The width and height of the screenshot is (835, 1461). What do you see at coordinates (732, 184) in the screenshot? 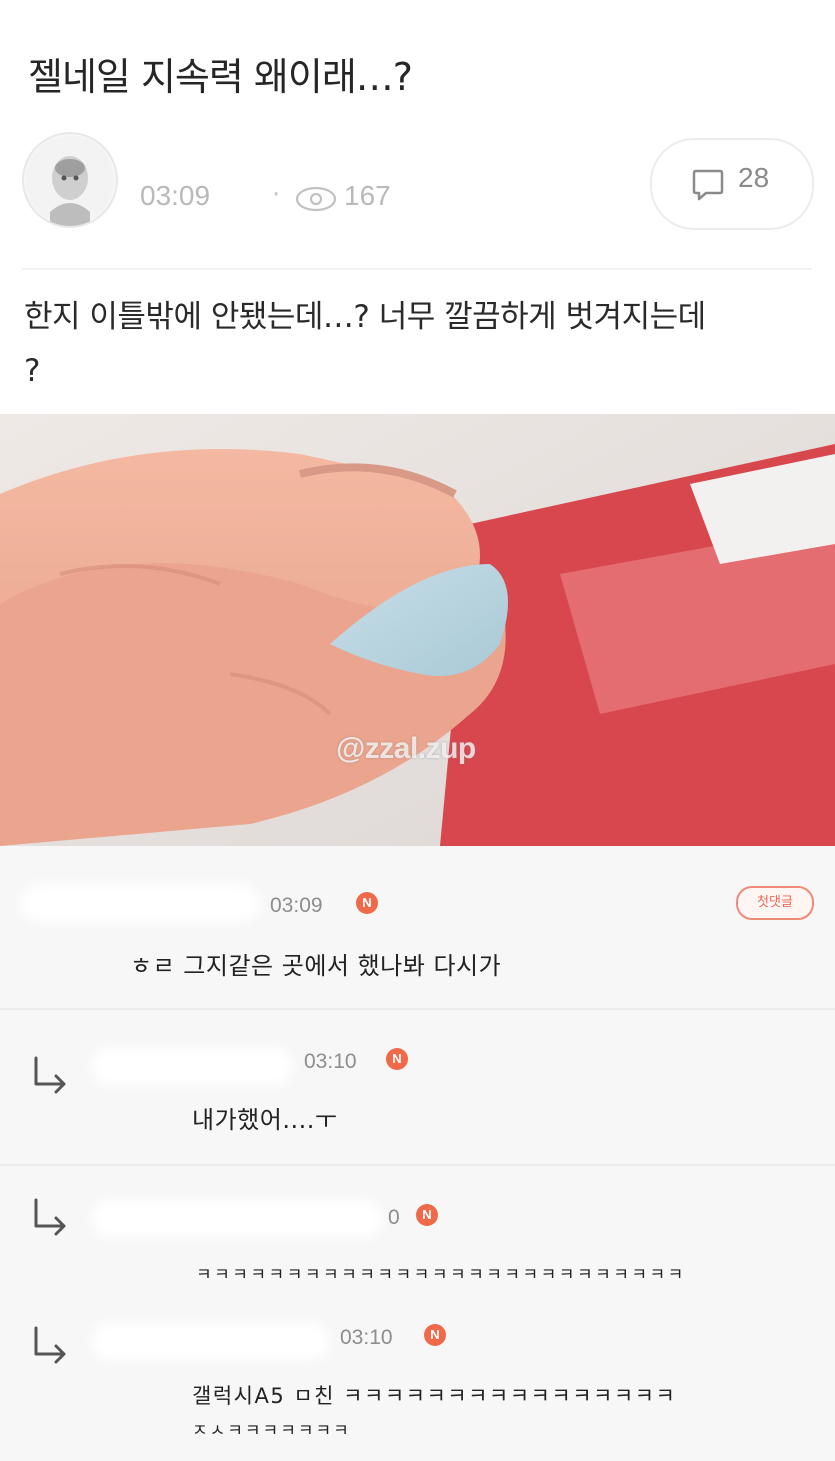
I see `comment-count-button: 28` at bounding box center [732, 184].